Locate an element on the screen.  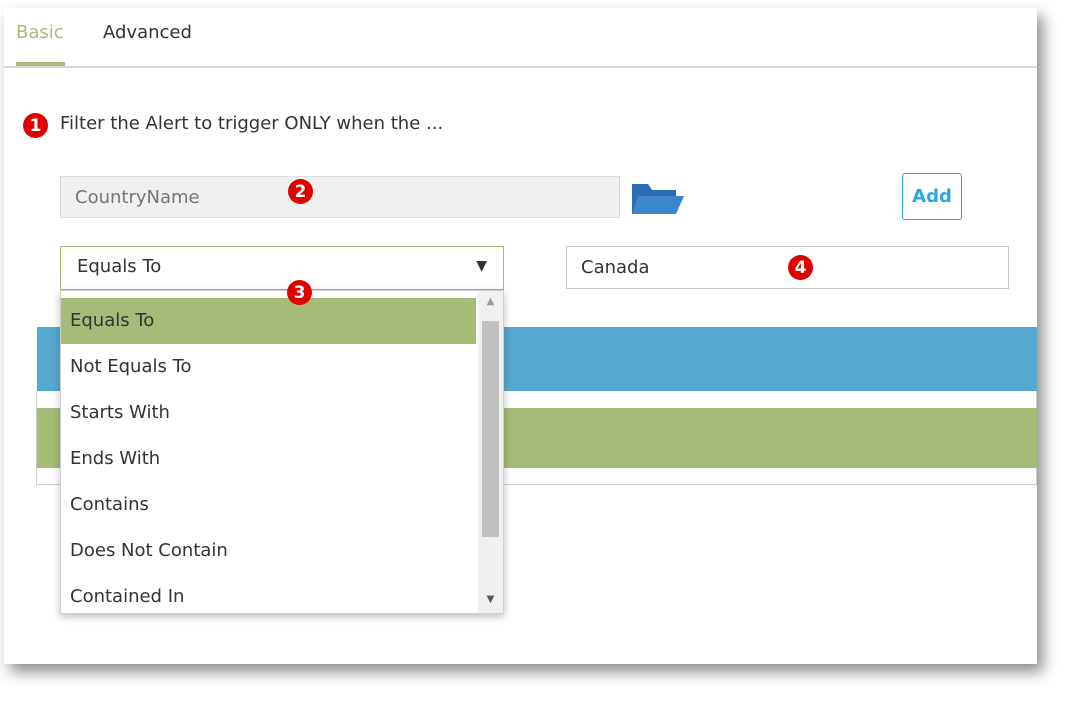
scroll-thumb is located at coordinates (490, 429).